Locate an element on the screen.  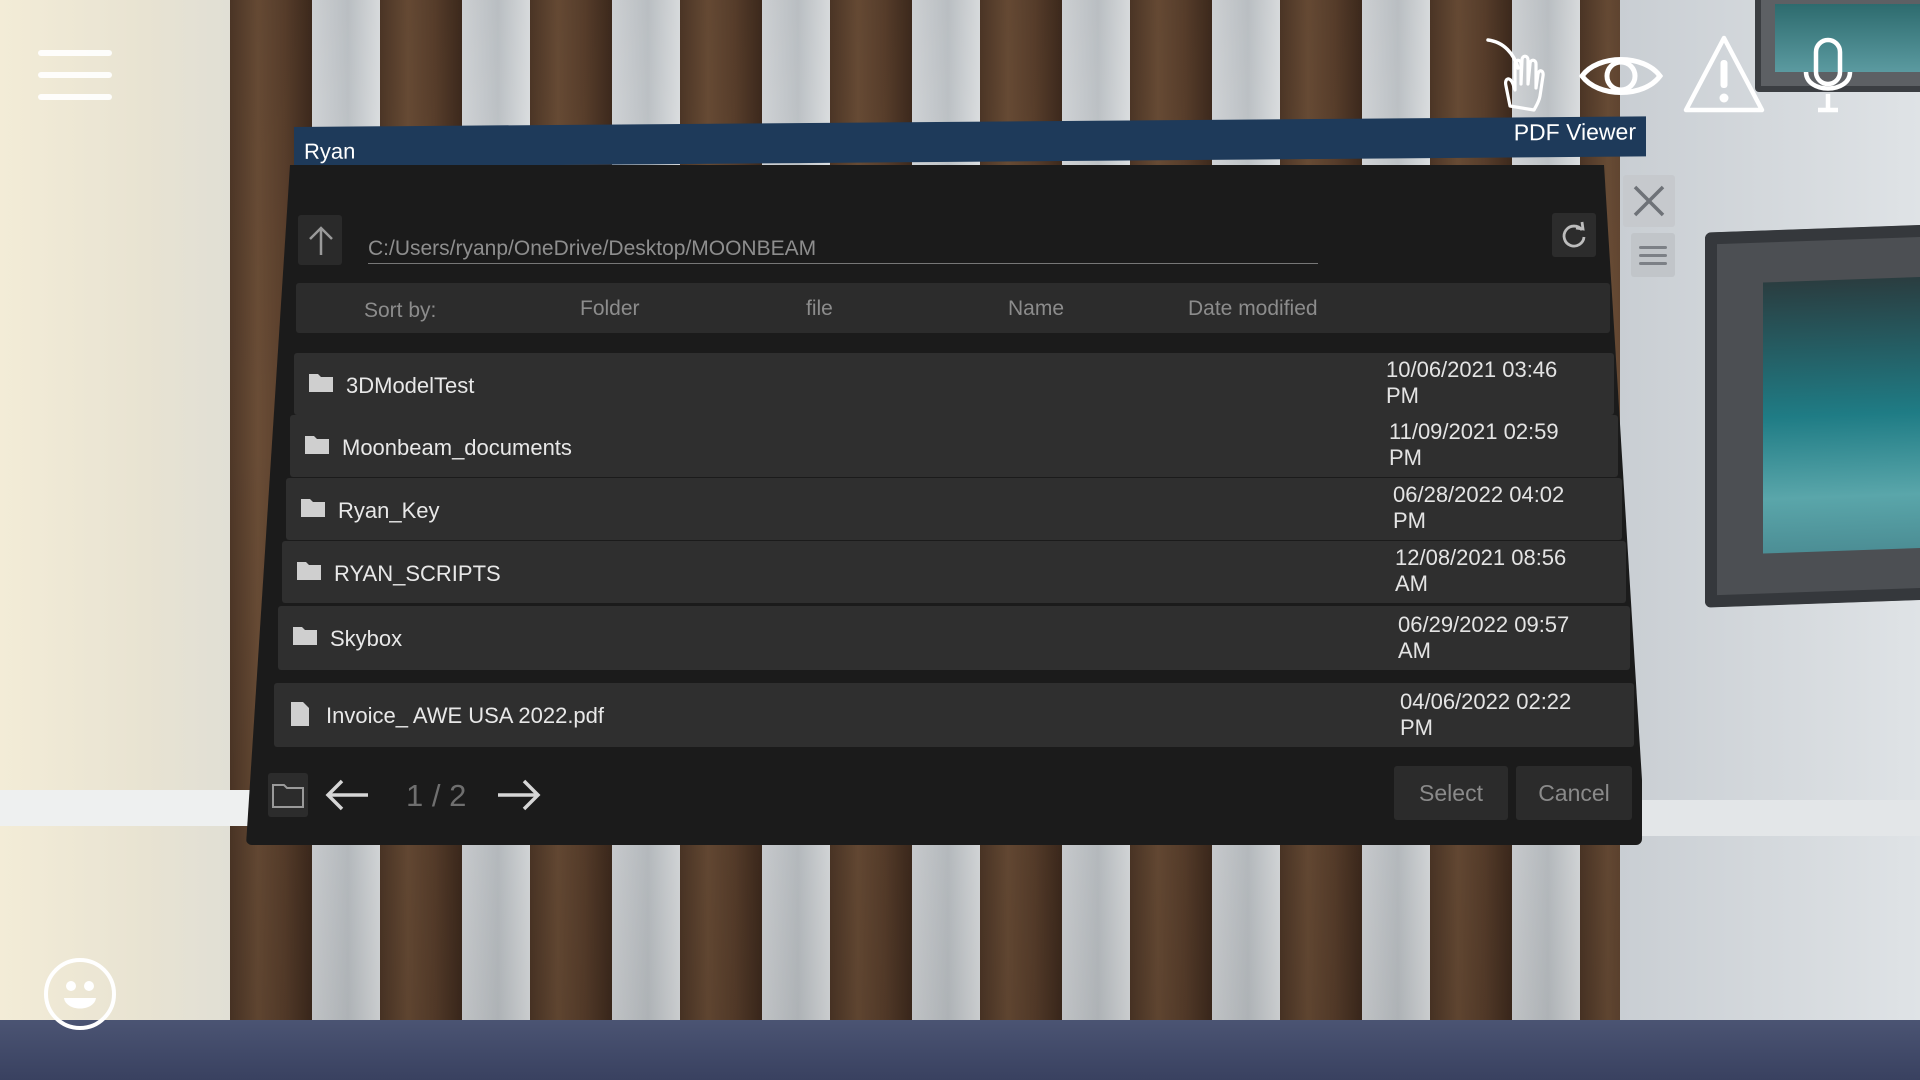
right-wall-rail is located at coordinates (1780, 818).